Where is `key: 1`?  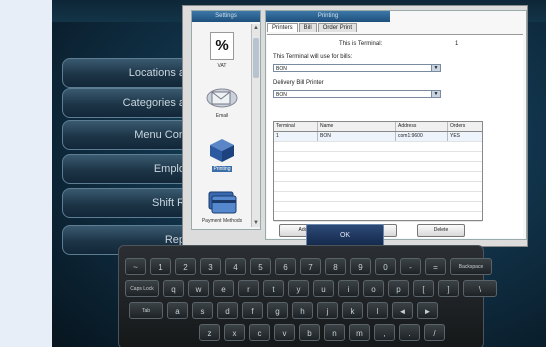
key: 1 is located at coordinates (160, 266).